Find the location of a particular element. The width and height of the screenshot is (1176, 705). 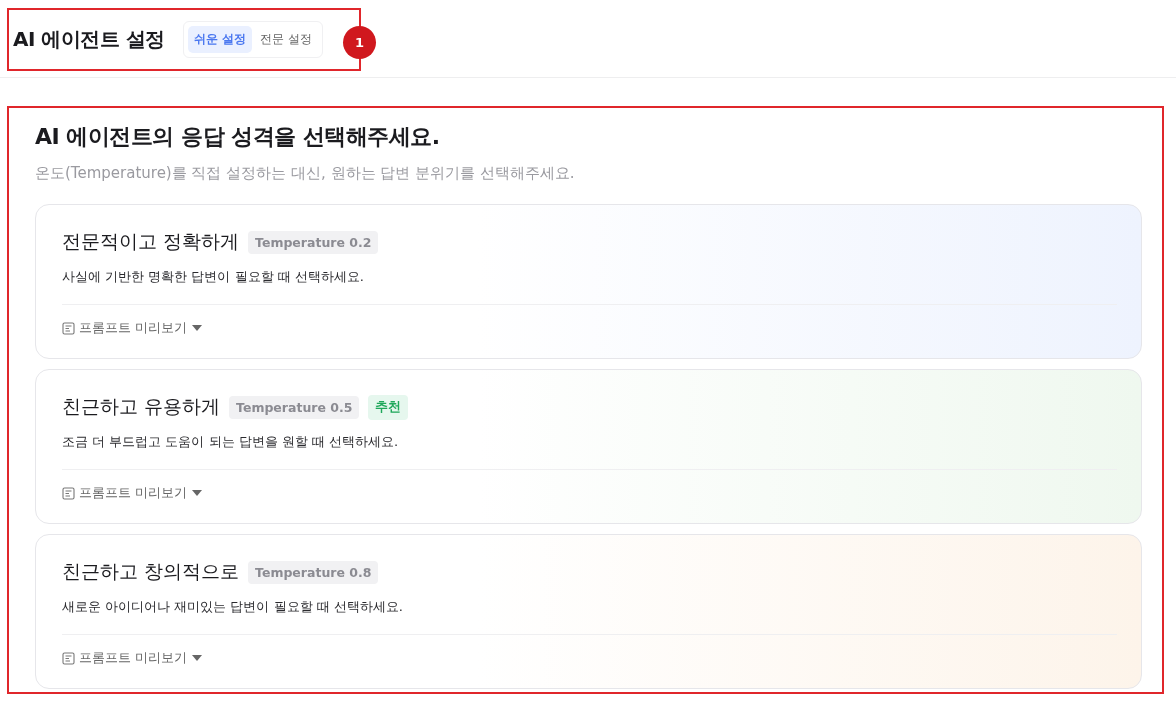

step-marker: 1 is located at coordinates (359, 42).